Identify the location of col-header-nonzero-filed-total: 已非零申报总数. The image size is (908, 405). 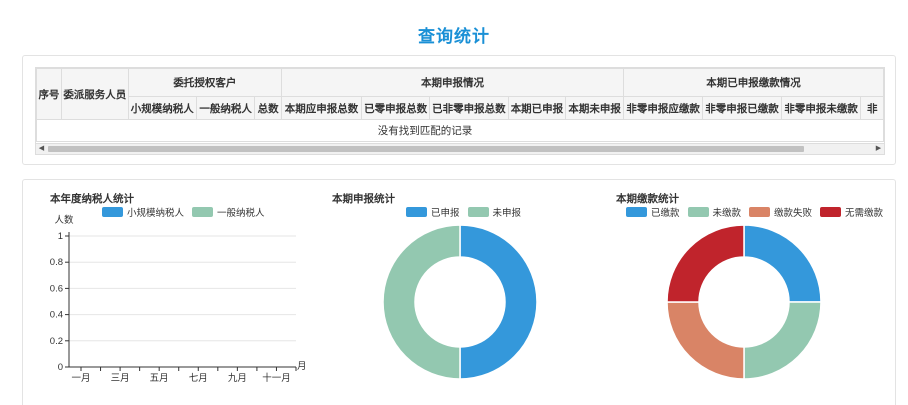
(469, 108).